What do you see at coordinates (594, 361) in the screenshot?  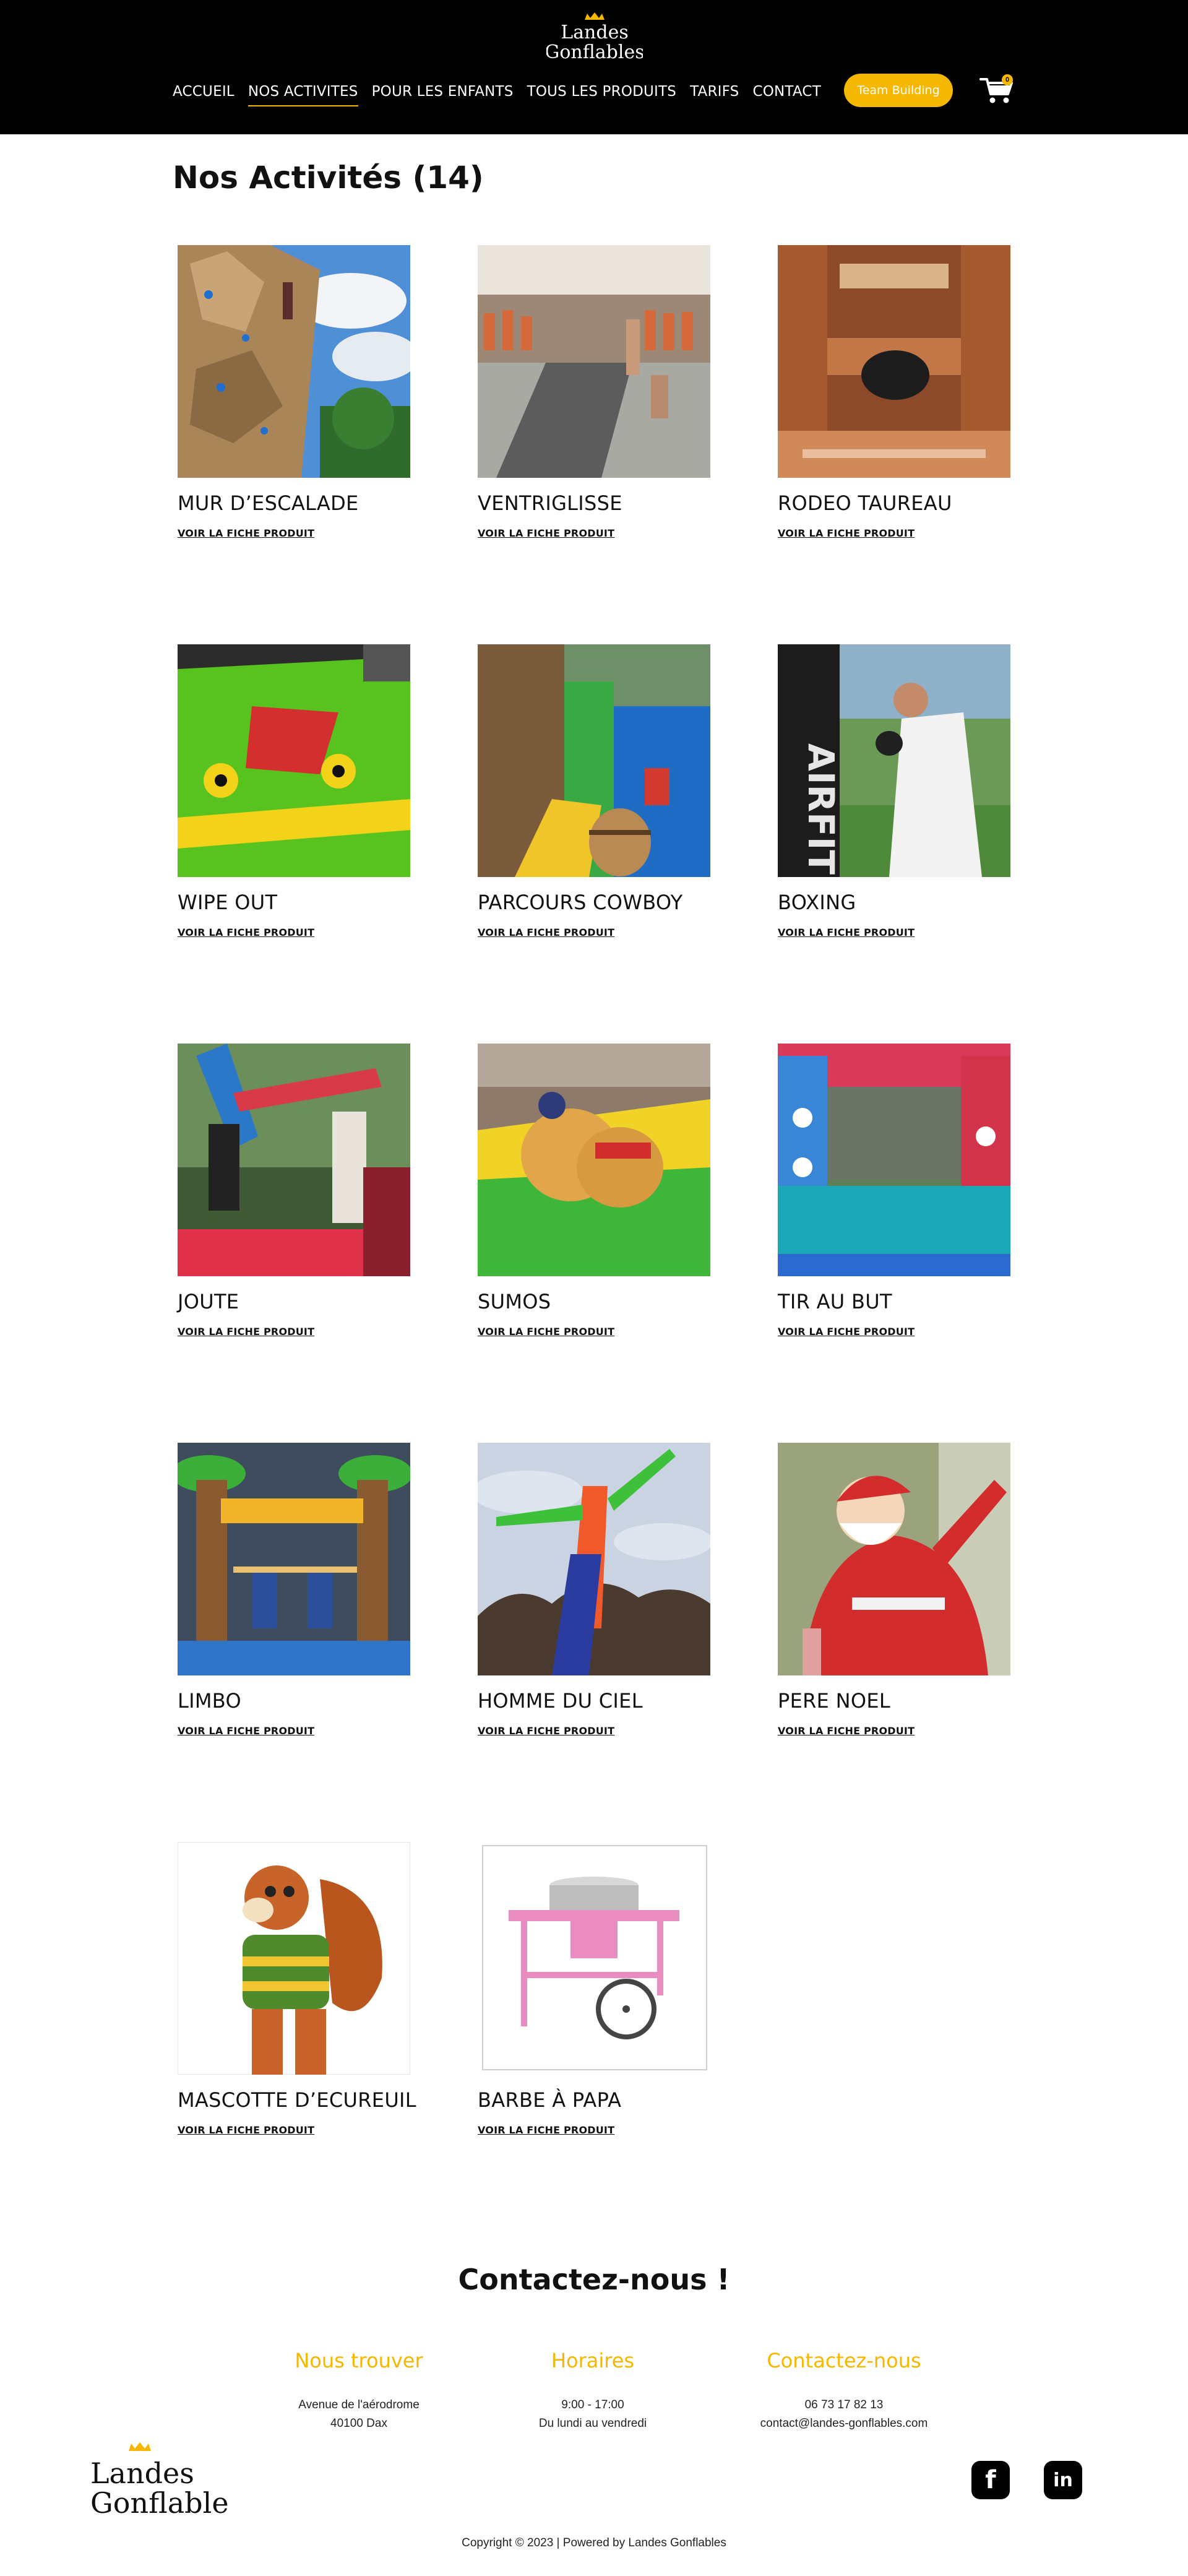 I see `product-image-ventriglisse` at bounding box center [594, 361].